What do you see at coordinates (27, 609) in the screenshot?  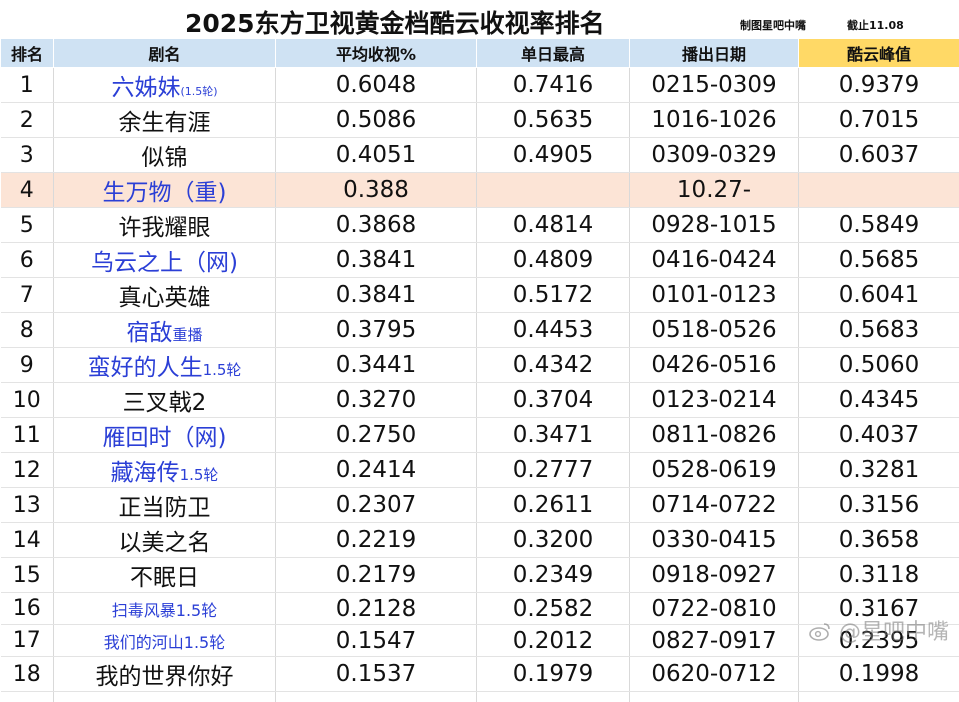 I see `cell-rank: 16` at bounding box center [27, 609].